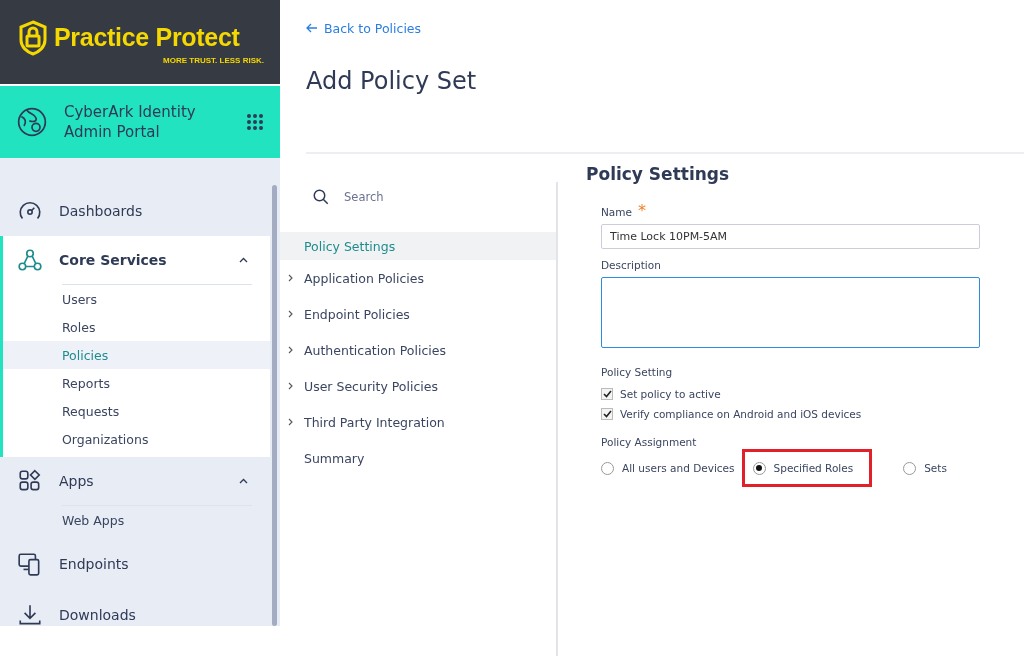 The height and width of the screenshot is (658, 1024). I want to click on nav-subitem: Web Apps, so click(136, 520).